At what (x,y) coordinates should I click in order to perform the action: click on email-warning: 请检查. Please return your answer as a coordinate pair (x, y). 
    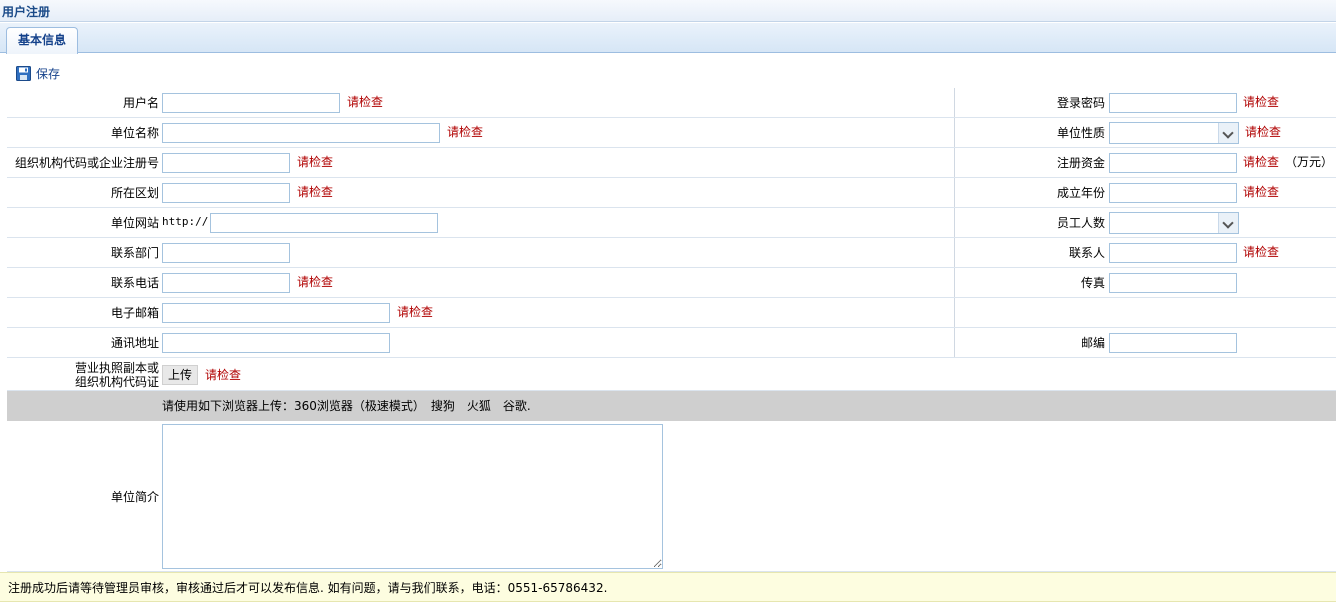
    Looking at the image, I should click on (415, 312).